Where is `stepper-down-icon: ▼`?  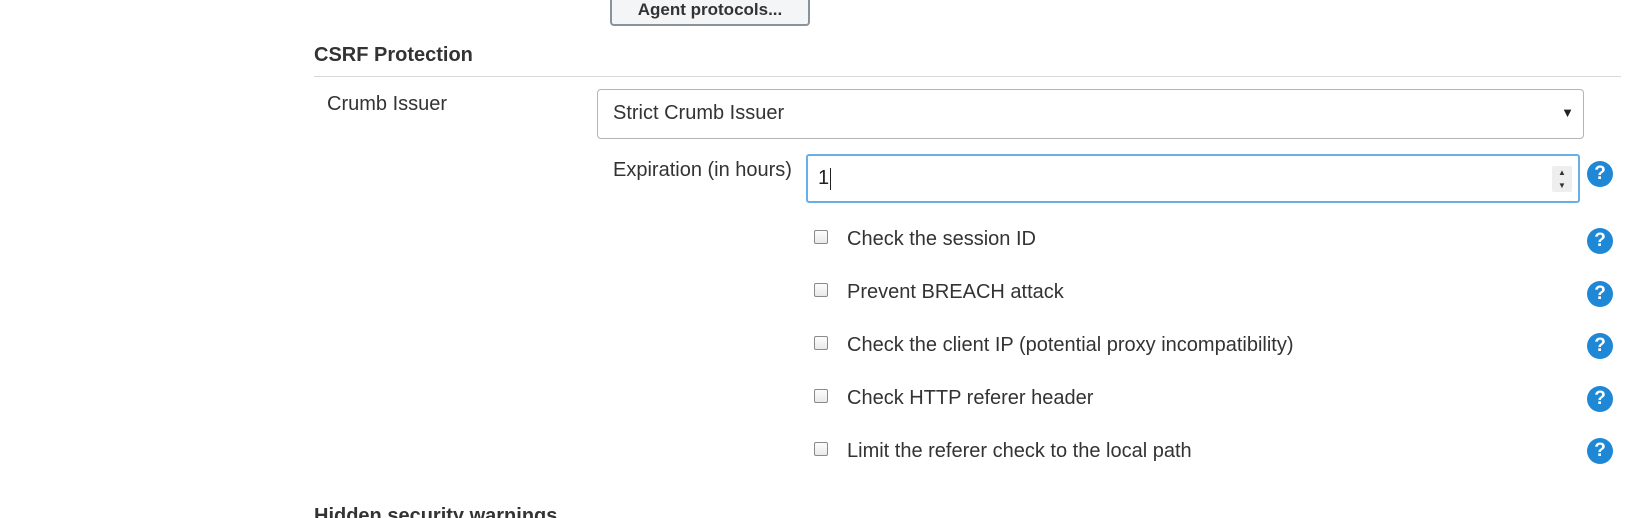 stepper-down-icon: ▼ is located at coordinates (1562, 185).